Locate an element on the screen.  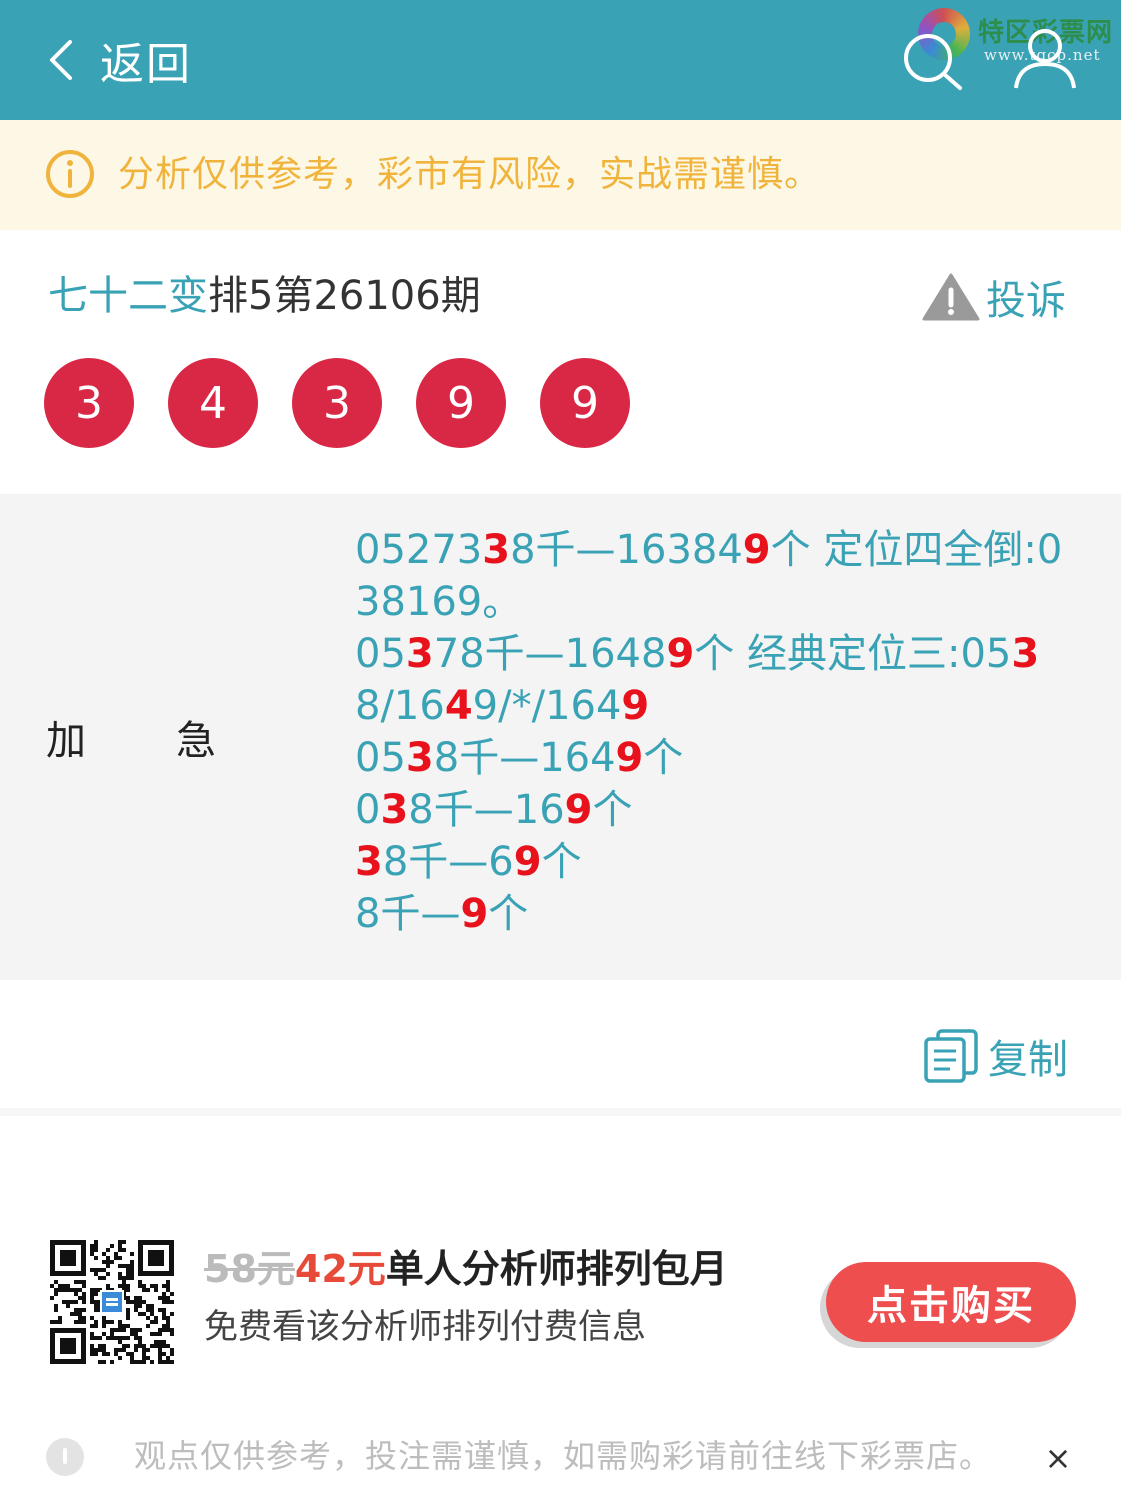
disclaimer-text: 观点仅供参考，投注需谨慎，如需购彩请前往线下彩票店。 is located at coordinates (563, 1456).